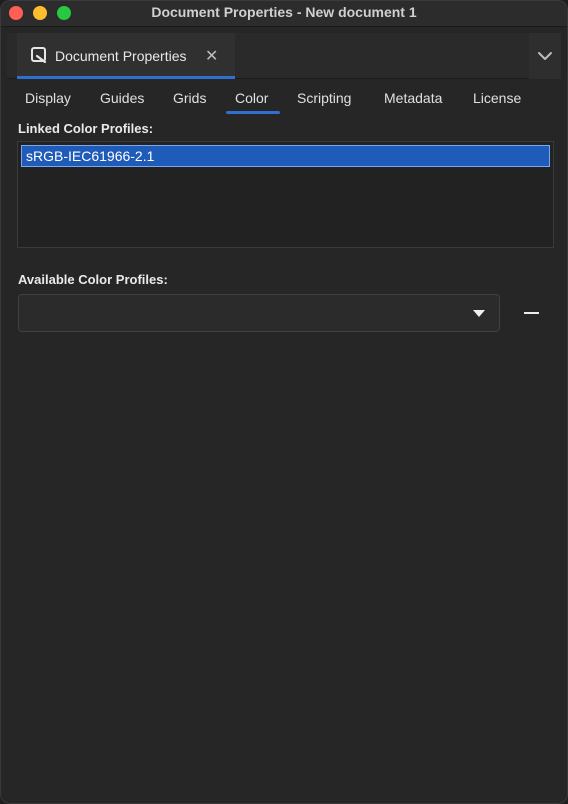 The image size is (568, 804). I want to click on dock-menu-button, so click(545, 56).